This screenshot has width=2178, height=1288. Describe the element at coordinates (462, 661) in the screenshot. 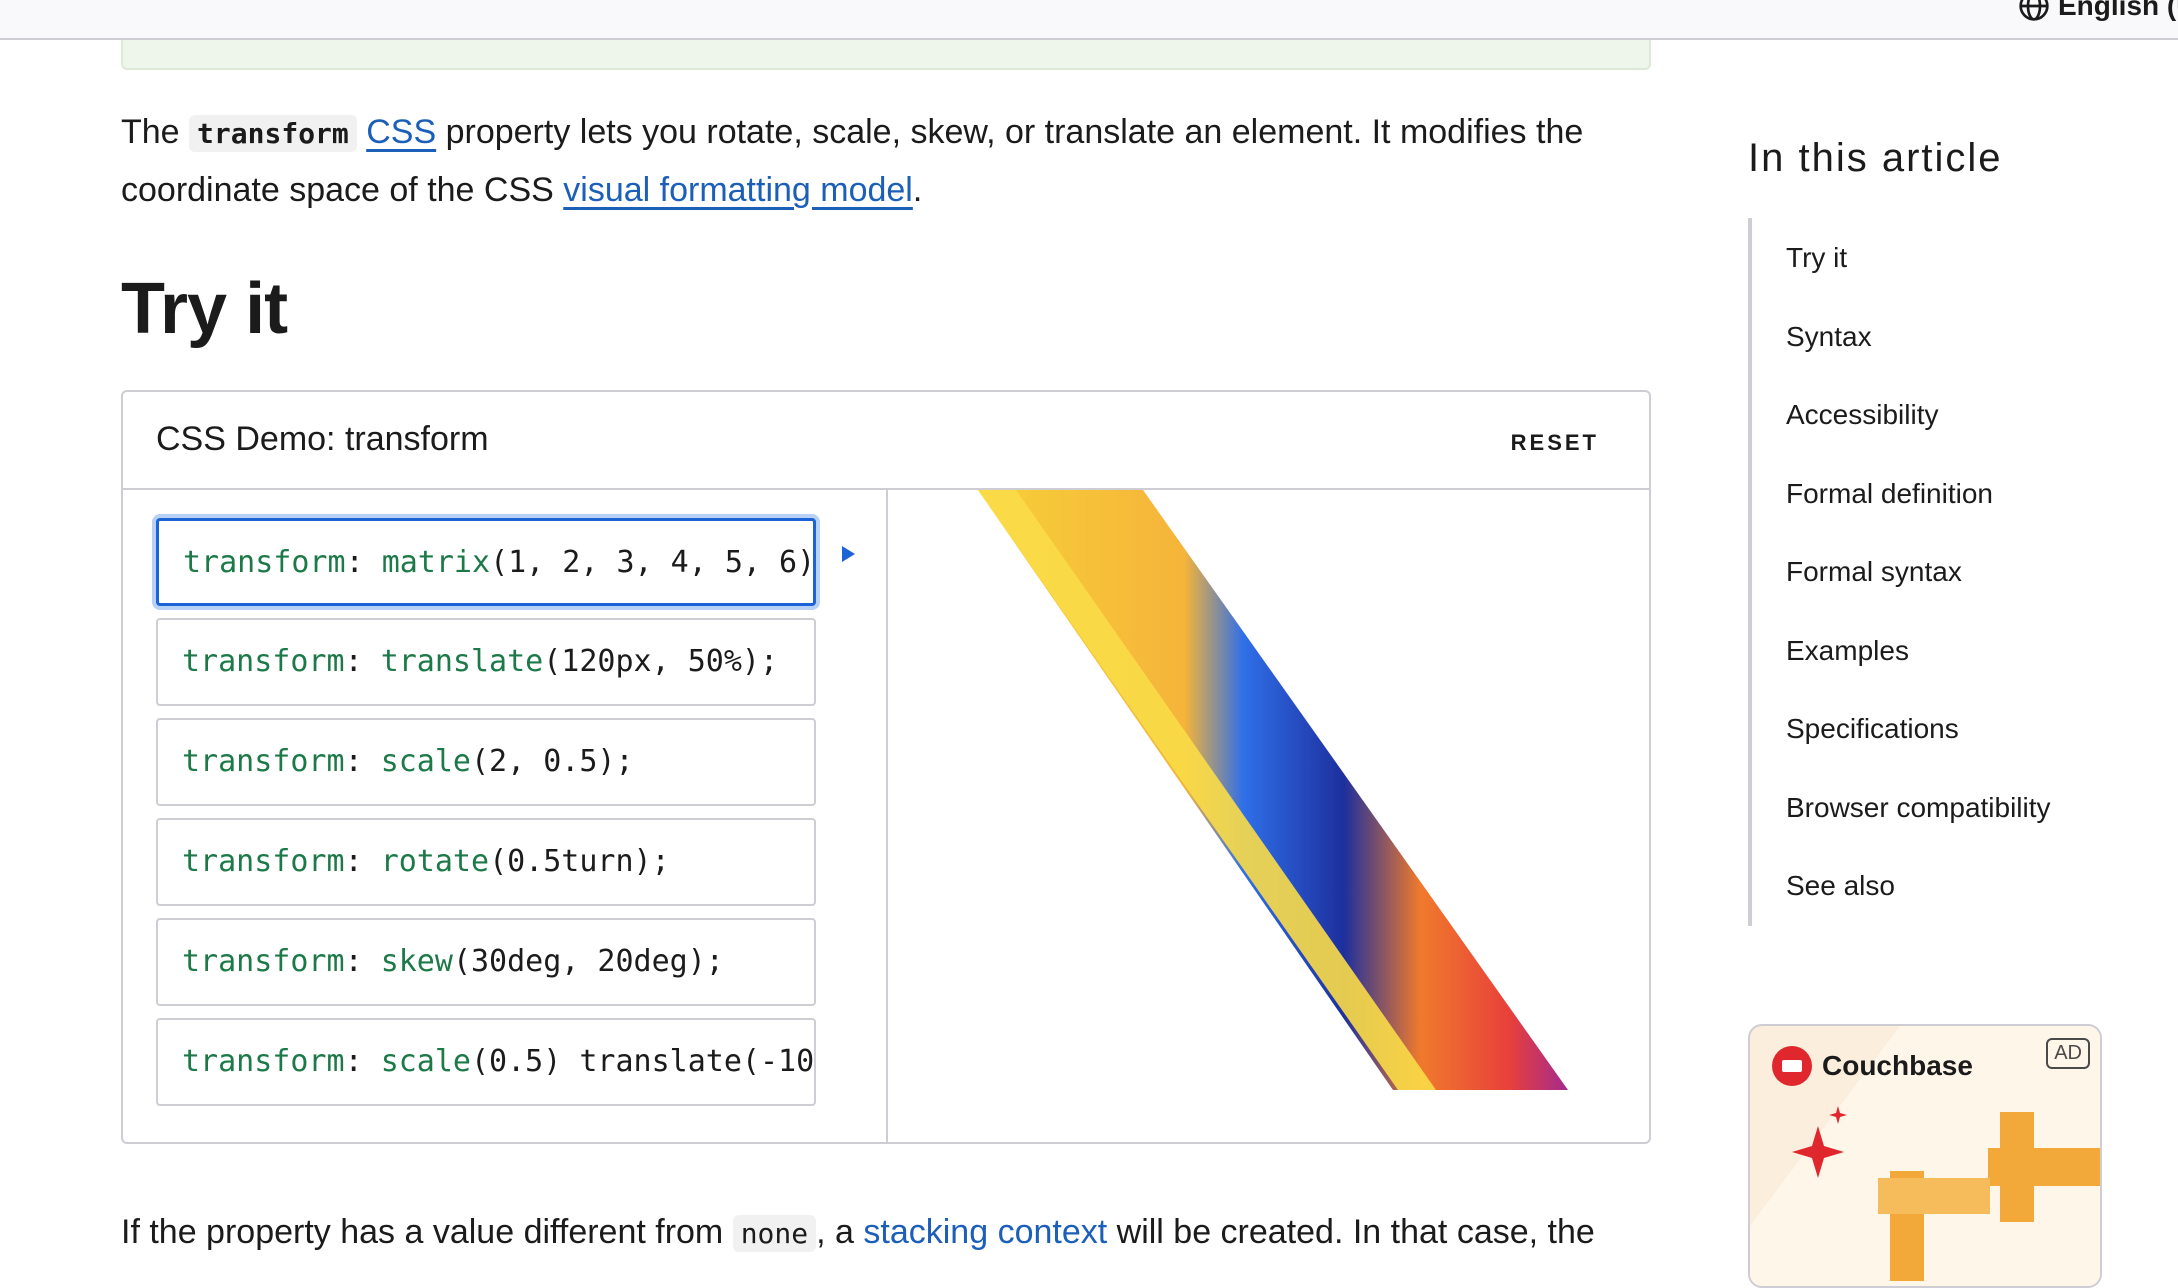

I see `choice-fn: translate` at that location.